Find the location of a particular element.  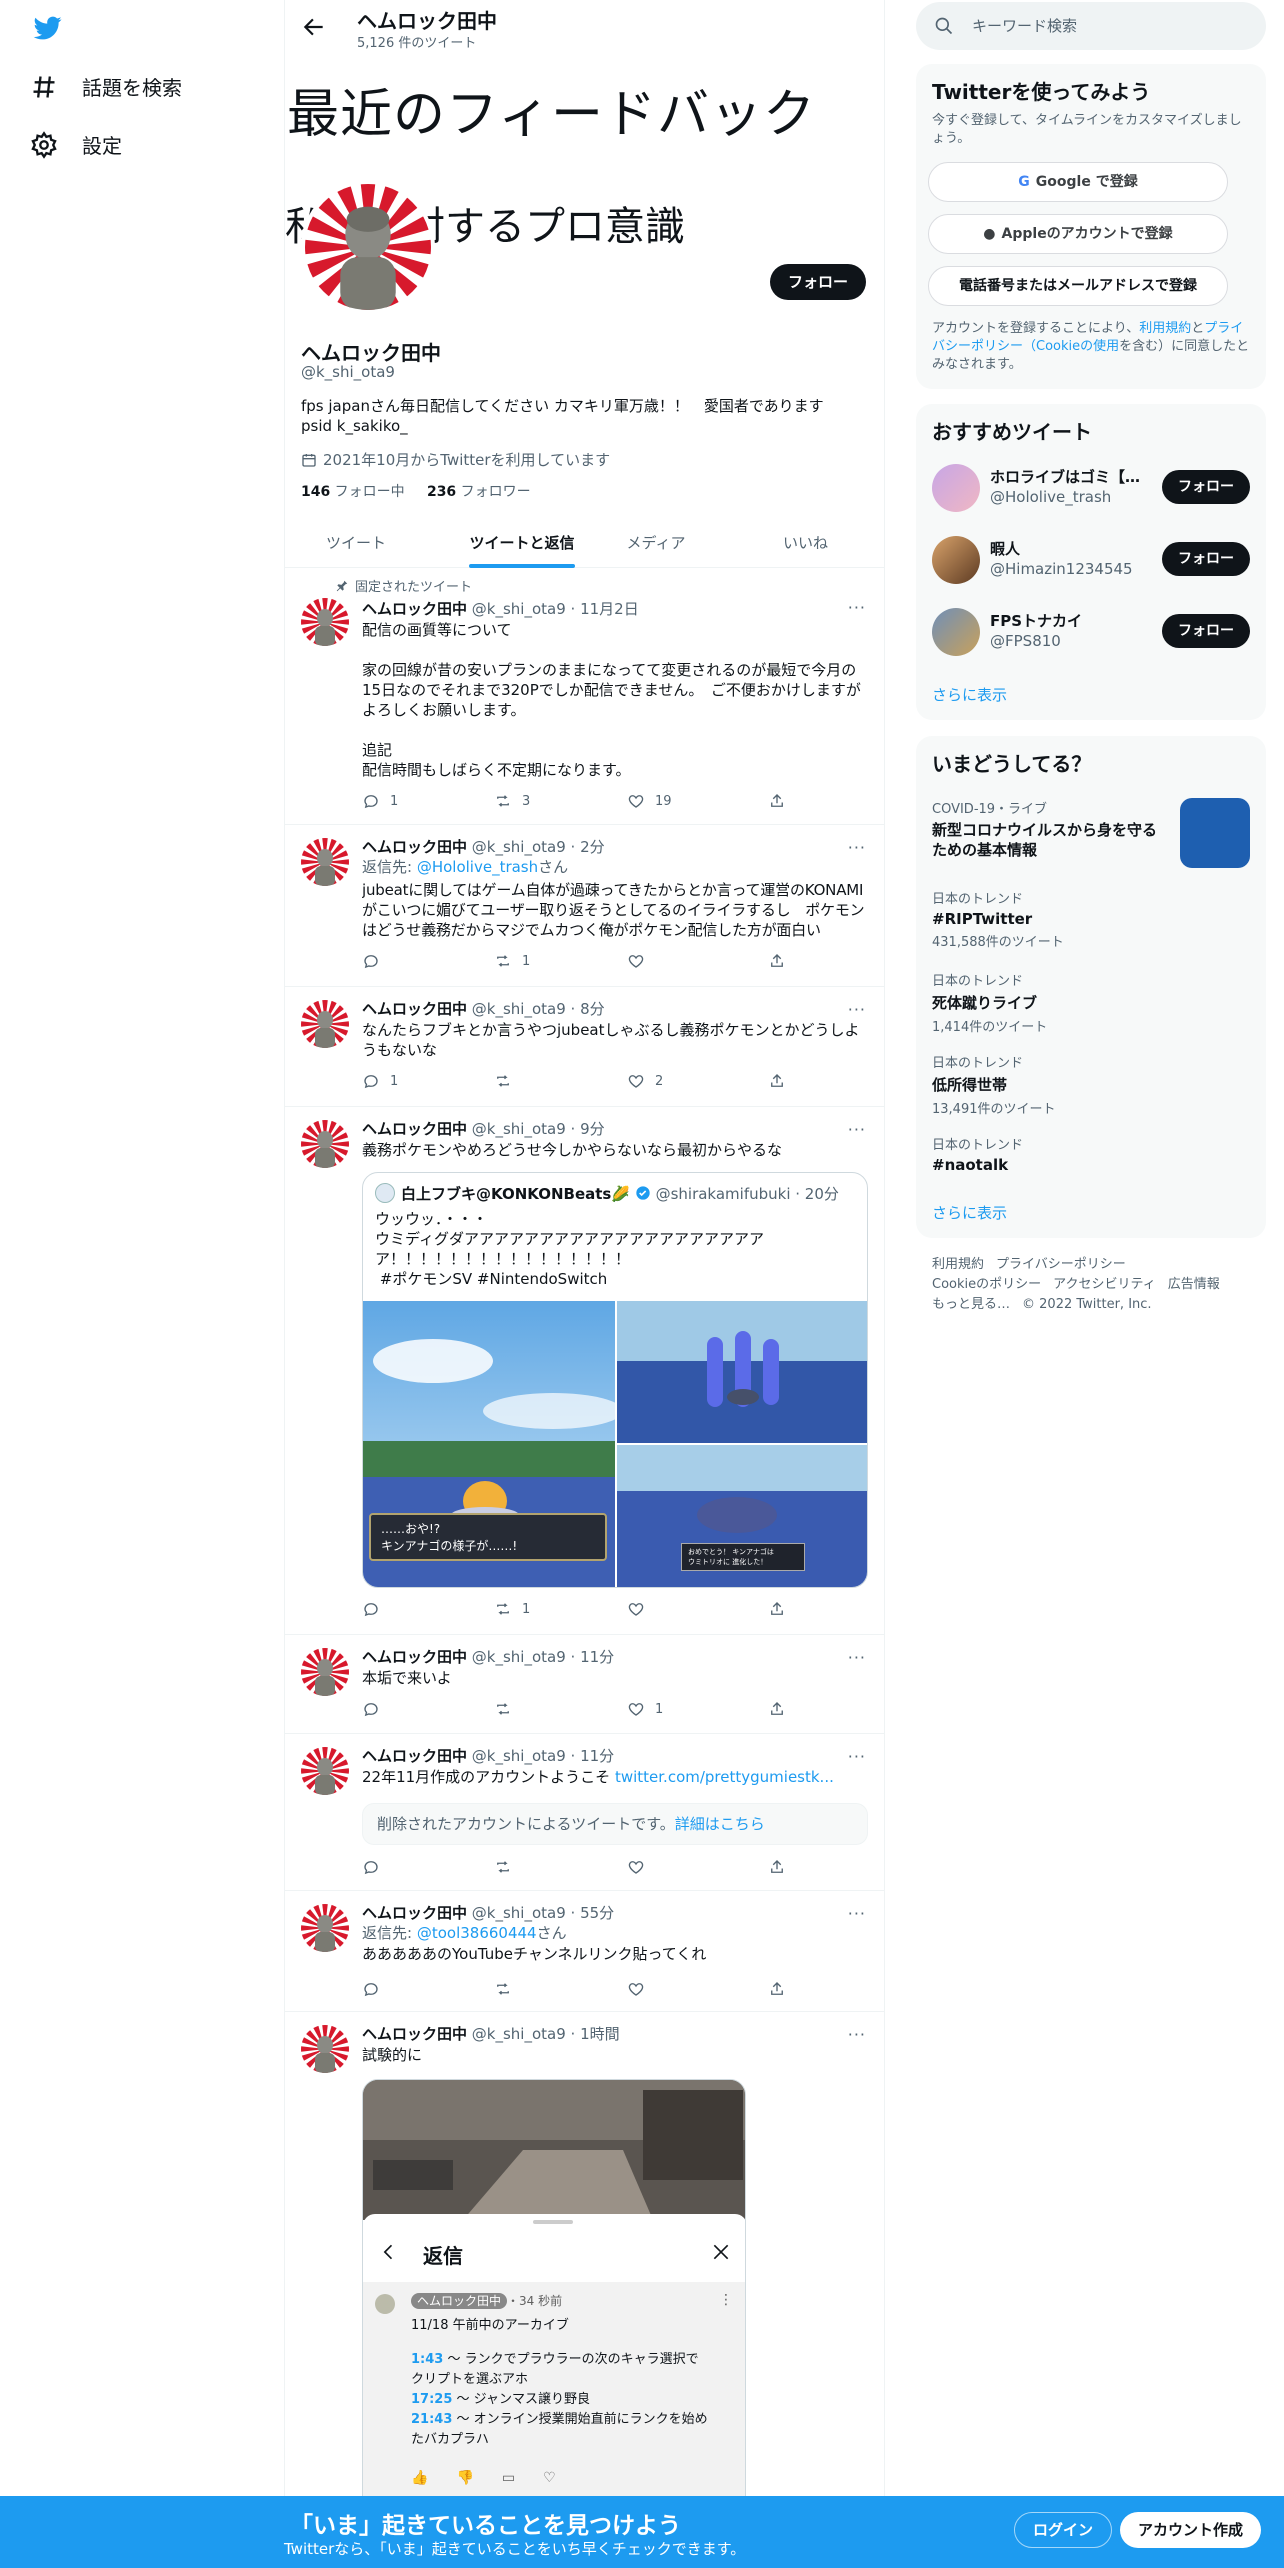

following-link: 146 フォロー中 is located at coordinates (353, 492).